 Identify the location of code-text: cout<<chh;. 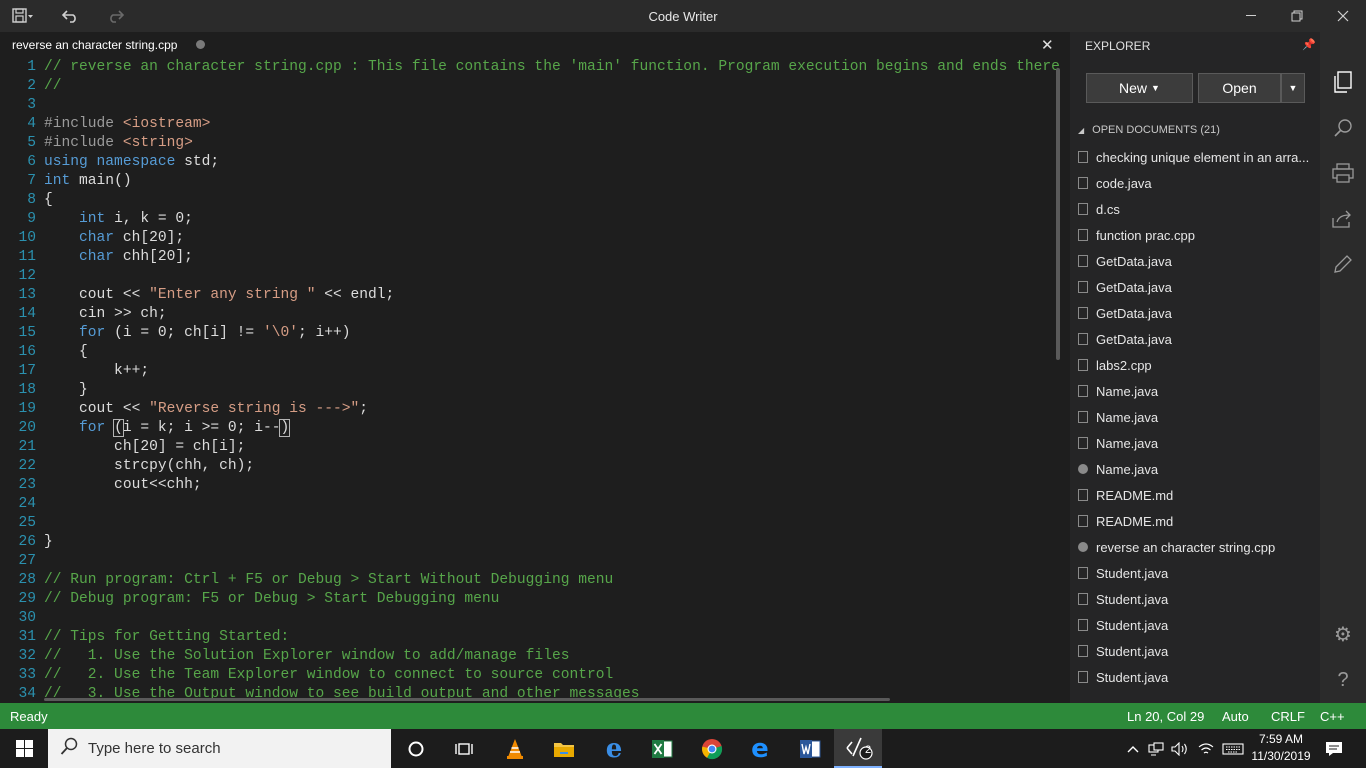
(119, 485).